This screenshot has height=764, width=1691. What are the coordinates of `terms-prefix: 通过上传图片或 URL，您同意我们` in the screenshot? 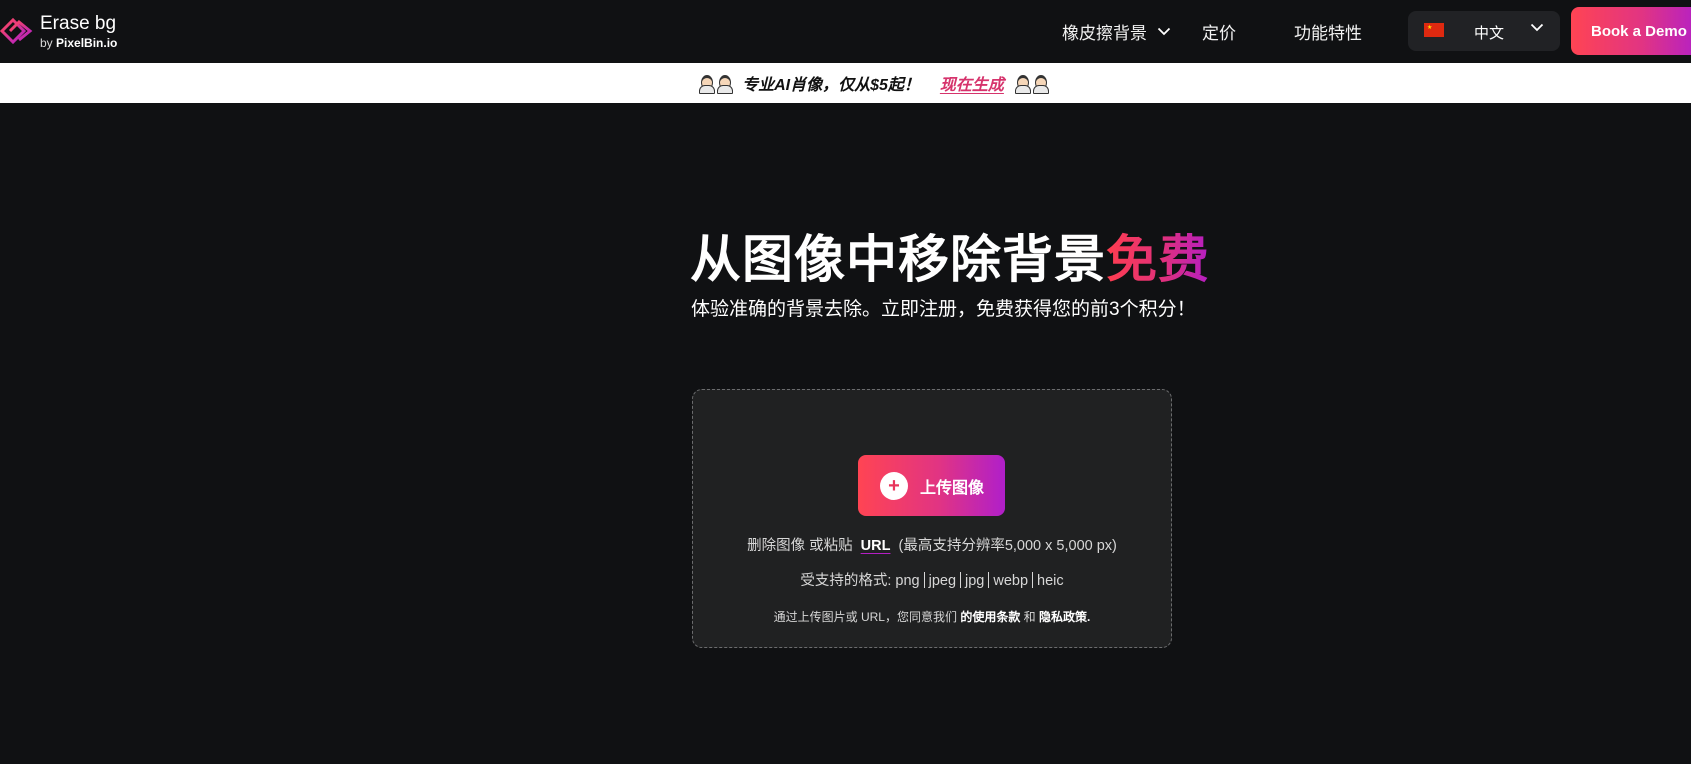 It's located at (865, 617).